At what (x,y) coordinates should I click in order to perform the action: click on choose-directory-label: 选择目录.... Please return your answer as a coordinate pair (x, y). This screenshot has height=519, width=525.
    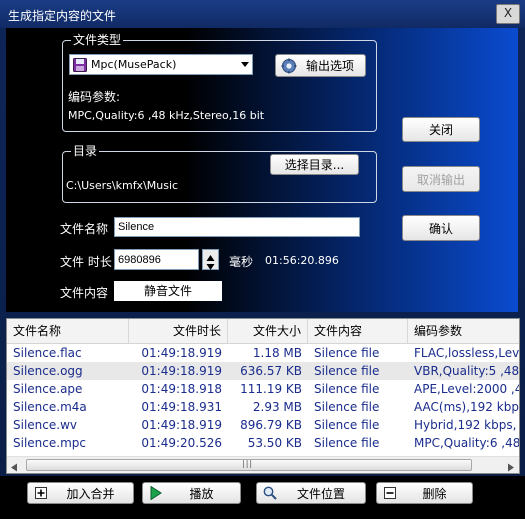
    Looking at the image, I should click on (314, 165).